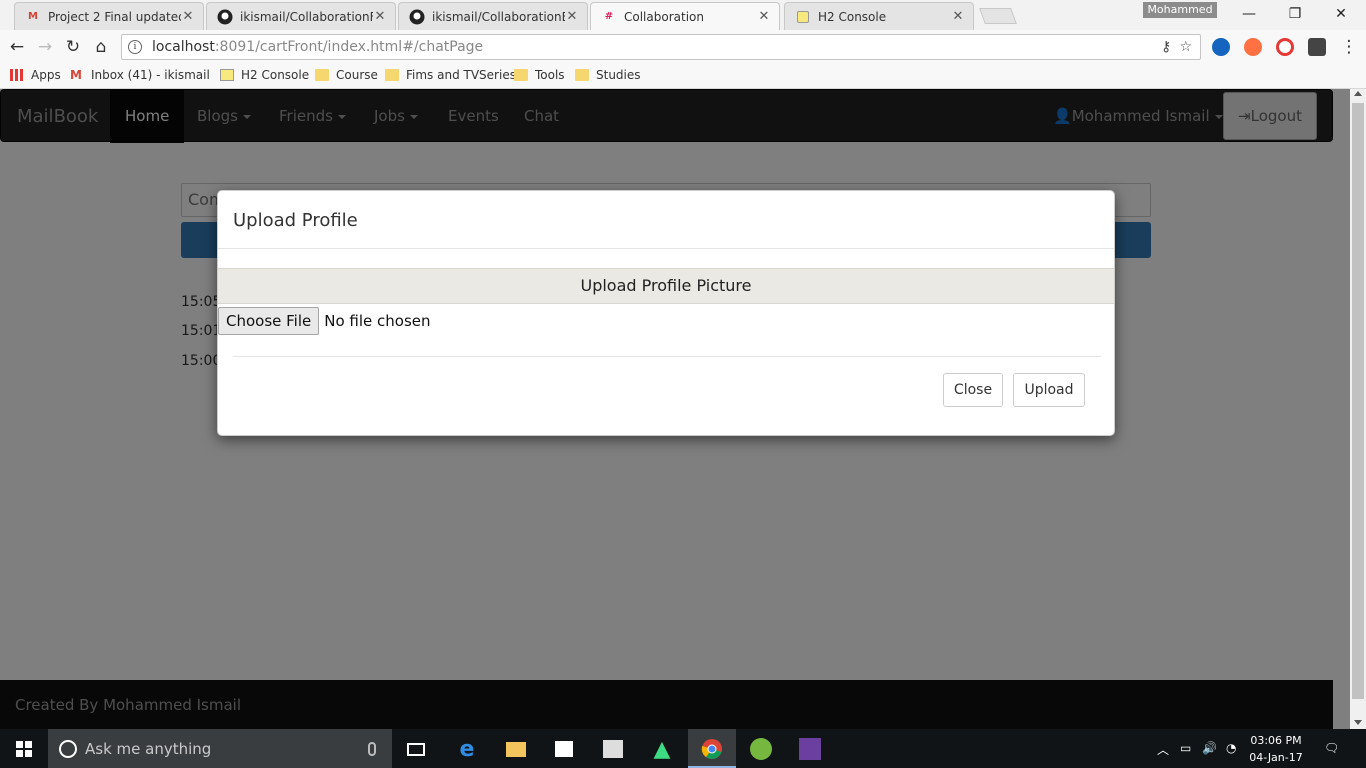 Image resolution: width=1366 pixels, height=768 pixels. Describe the element at coordinates (1358, 93) in the screenshot. I see `scroll-up-icon` at that location.